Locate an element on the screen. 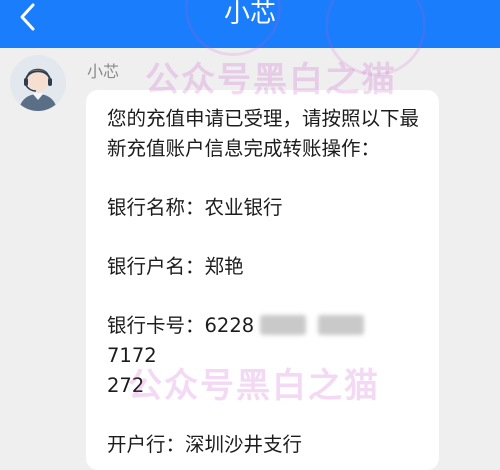 This screenshot has height=470, width=500. card-number-start: 6228 is located at coordinates (229, 325).